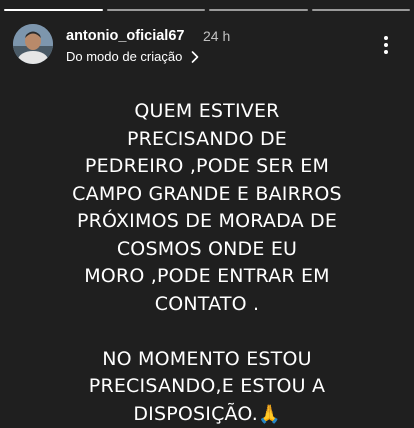 Image resolution: width=414 pixels, height=428 pixels. I want to click on caption-line: QUEM ESTIVER, so click(207, 111).